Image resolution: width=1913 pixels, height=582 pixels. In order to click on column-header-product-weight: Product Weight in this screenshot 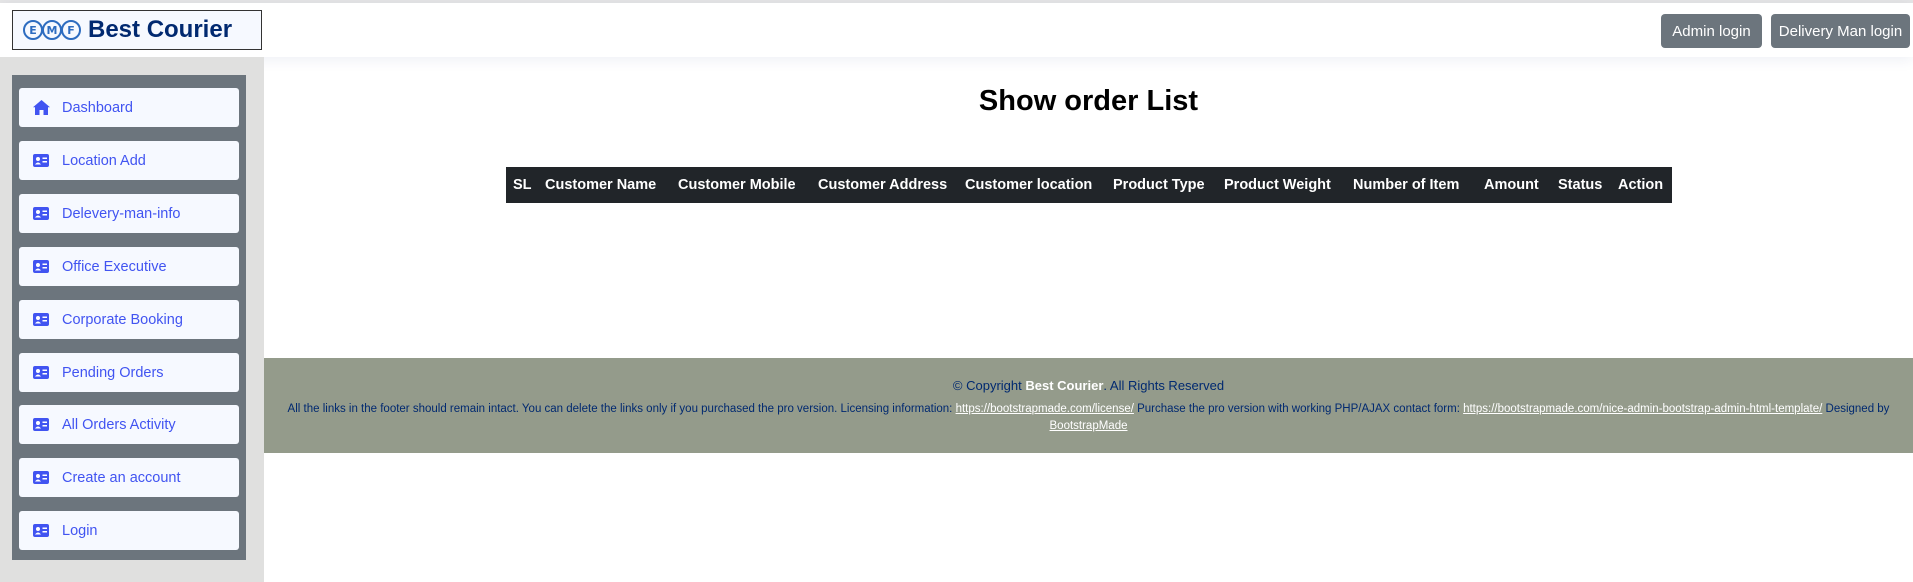, I will do `click(1277, 185)`.